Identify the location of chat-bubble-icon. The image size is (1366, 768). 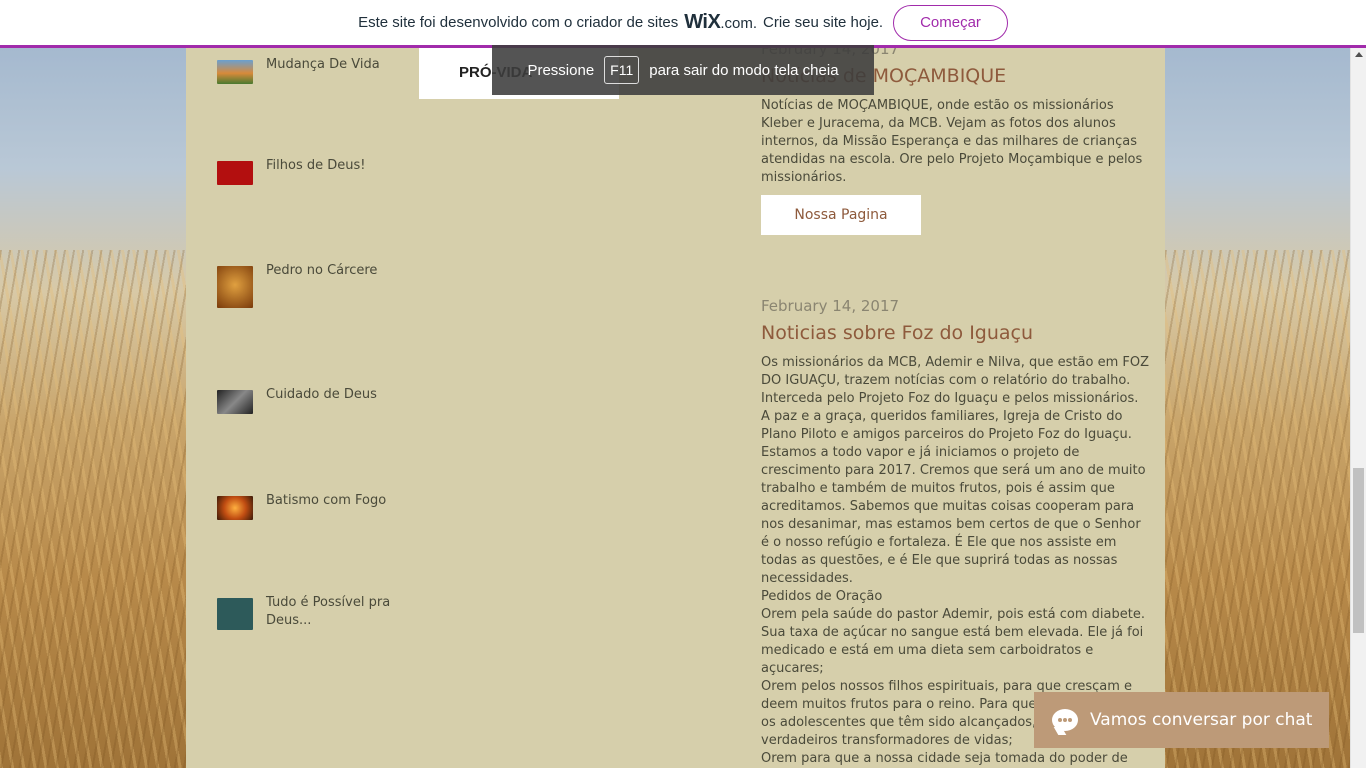
(1065, 720).